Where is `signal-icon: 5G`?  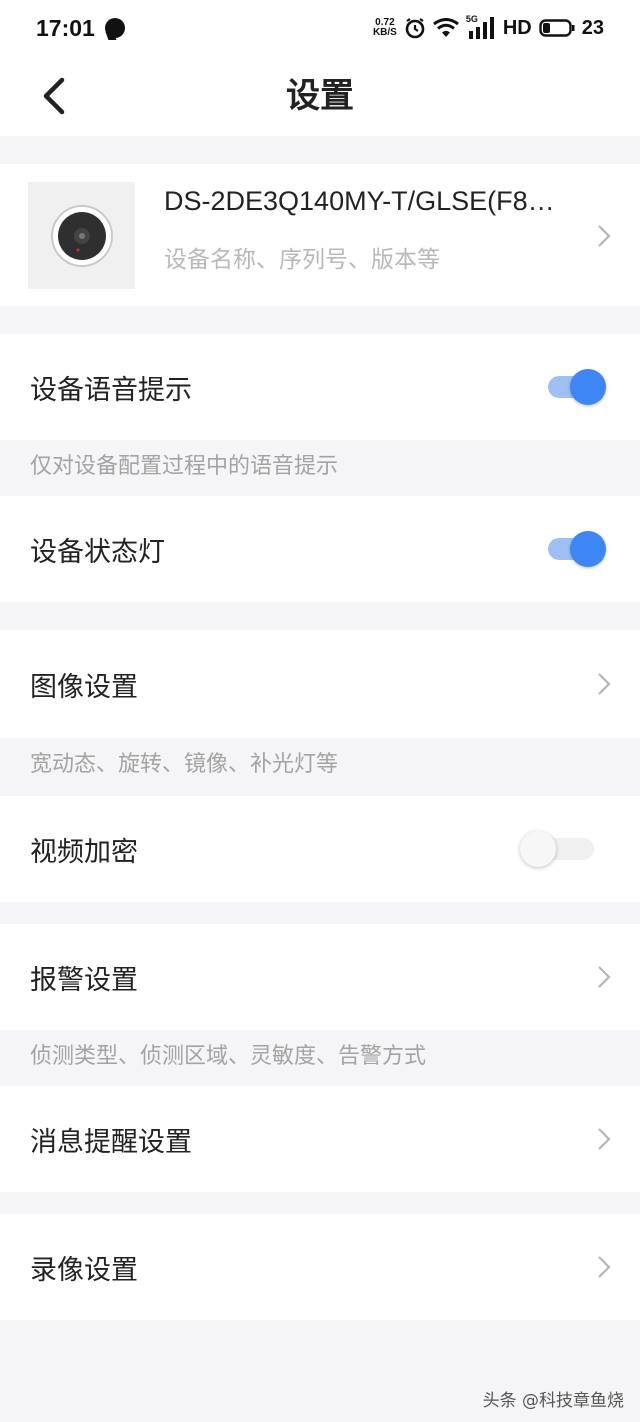
signal-icon: 5G is located at coordinates (481, 26).